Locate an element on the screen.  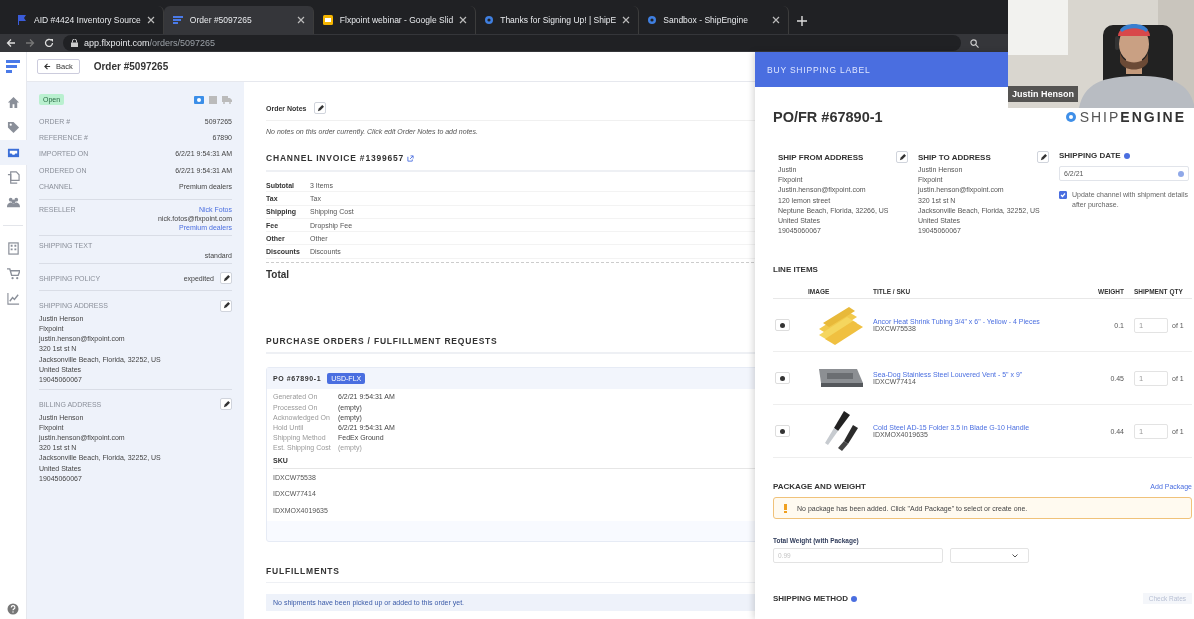
chevron-icon is located at coordinates (1015, 555).